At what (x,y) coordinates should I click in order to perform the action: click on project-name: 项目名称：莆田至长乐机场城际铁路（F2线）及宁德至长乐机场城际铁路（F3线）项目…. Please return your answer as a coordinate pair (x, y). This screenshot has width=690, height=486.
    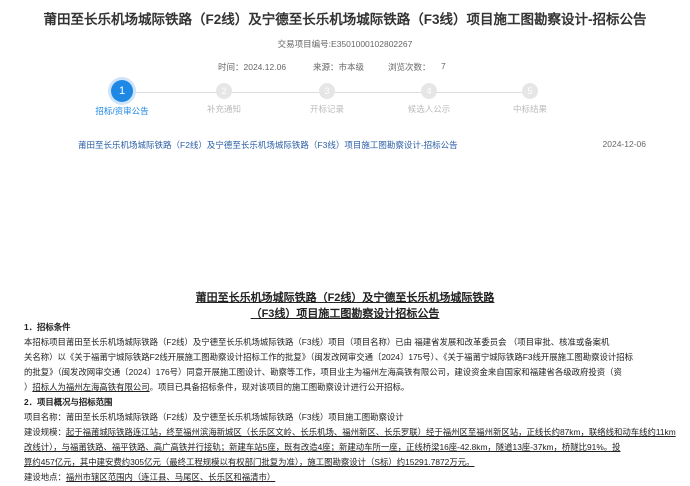
    Looking at the image, I should click on (214, 417).